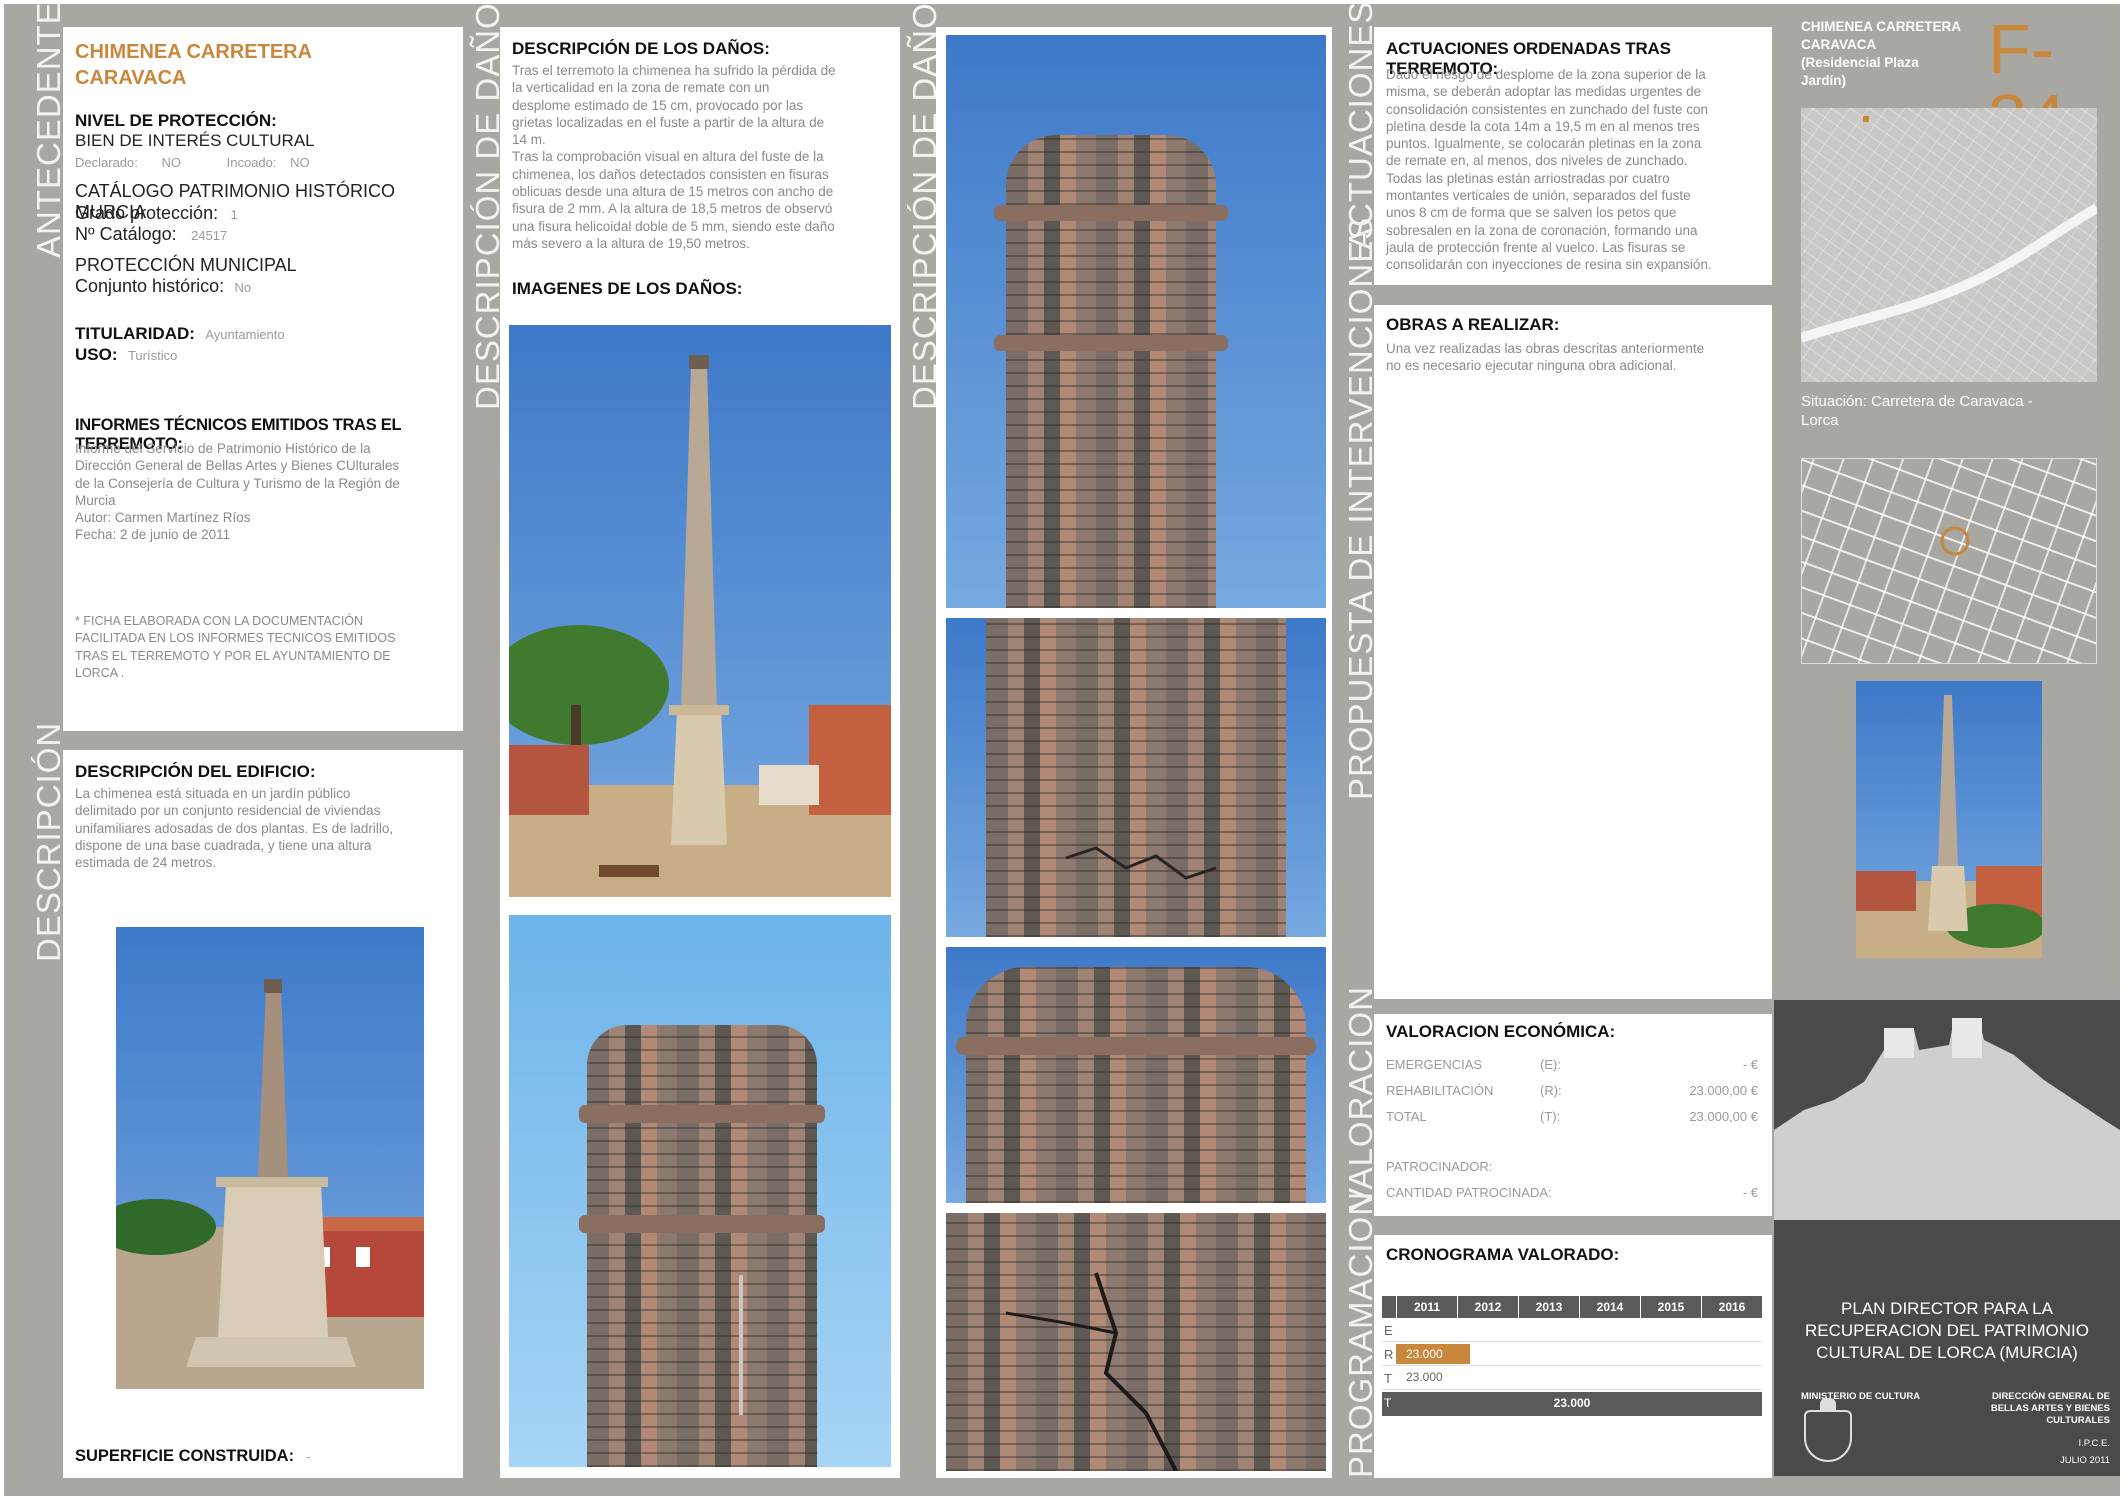 The height and width of the screenshot is (1504, 2126). What do you see at coordinates (126, 234) in the screenshot?
I see `ncat-label: Nº Catálogo:` at bounding box center [126, 234].